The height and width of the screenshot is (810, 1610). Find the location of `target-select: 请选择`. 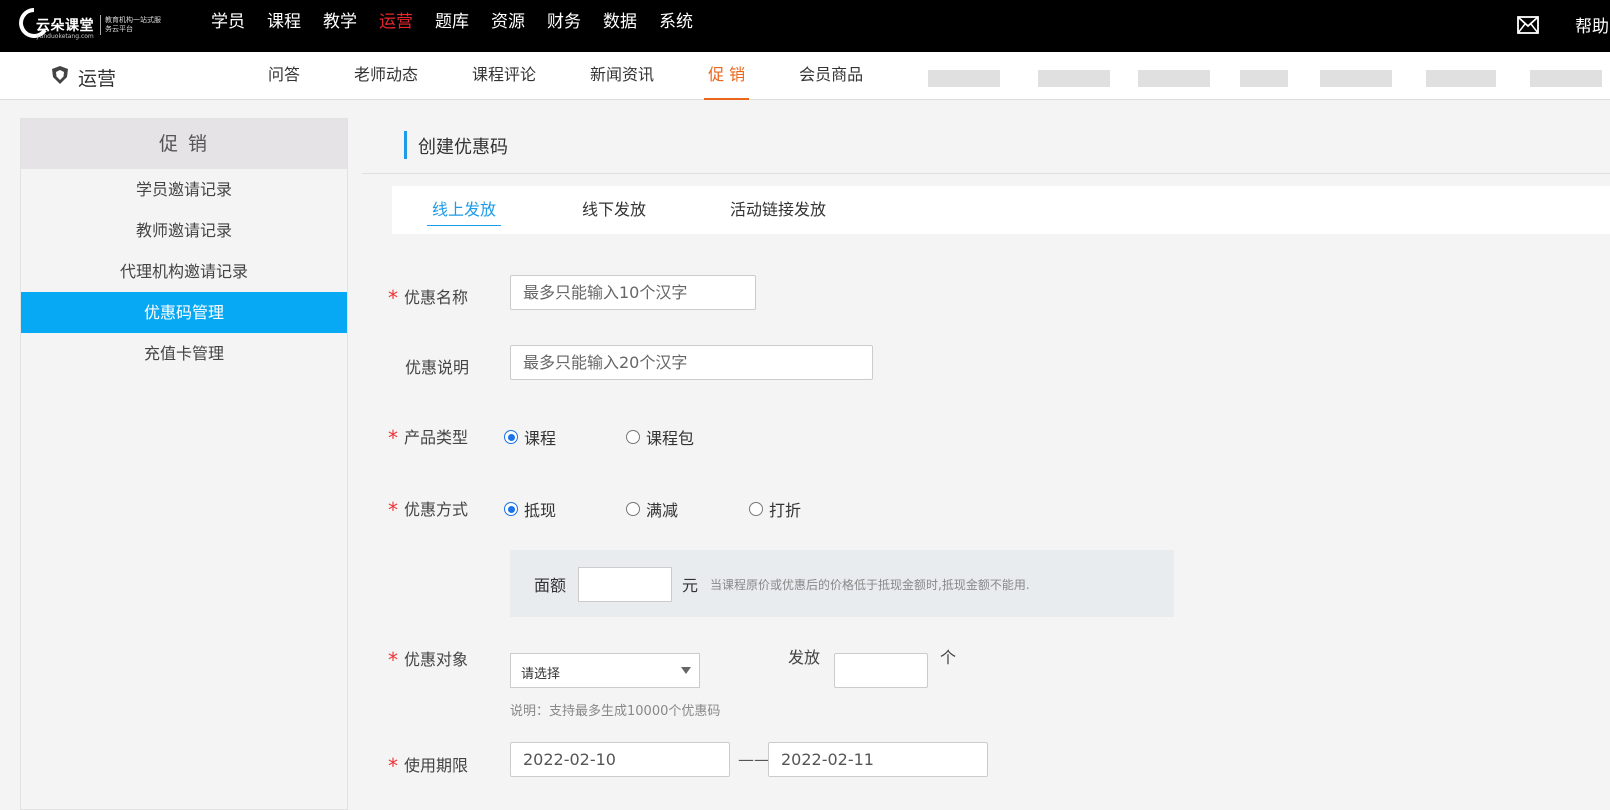

target-select: 请选择 is located at coordinates (605, 670).